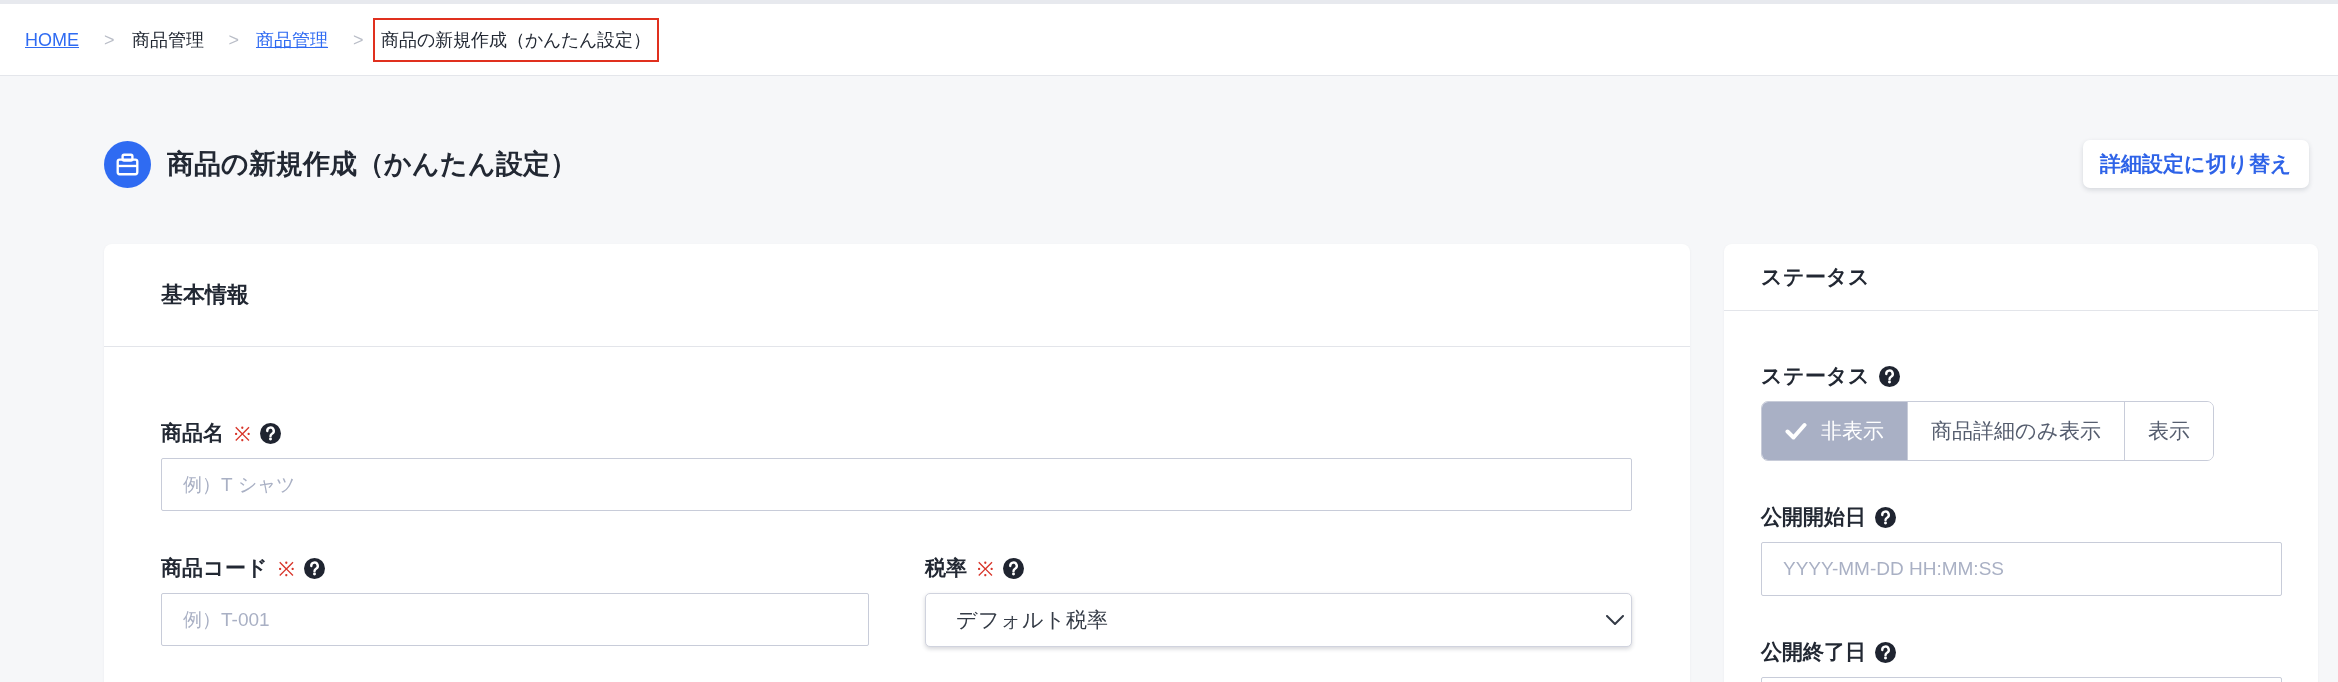  What do you see at coordinates (205, 295) in the screenshot?
I see `card-title: 基本情報` at bounding box center [205, 295].